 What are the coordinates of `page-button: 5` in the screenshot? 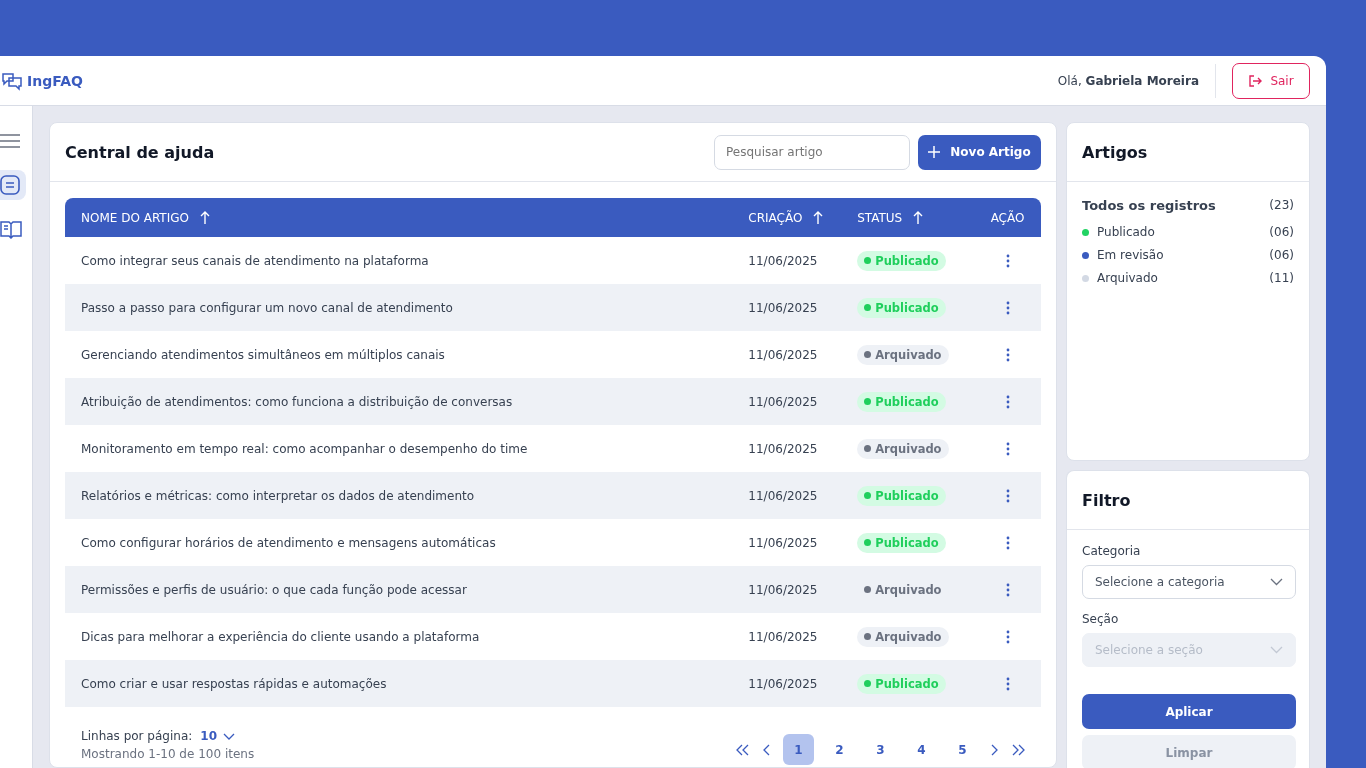 It's located at (962, 749).